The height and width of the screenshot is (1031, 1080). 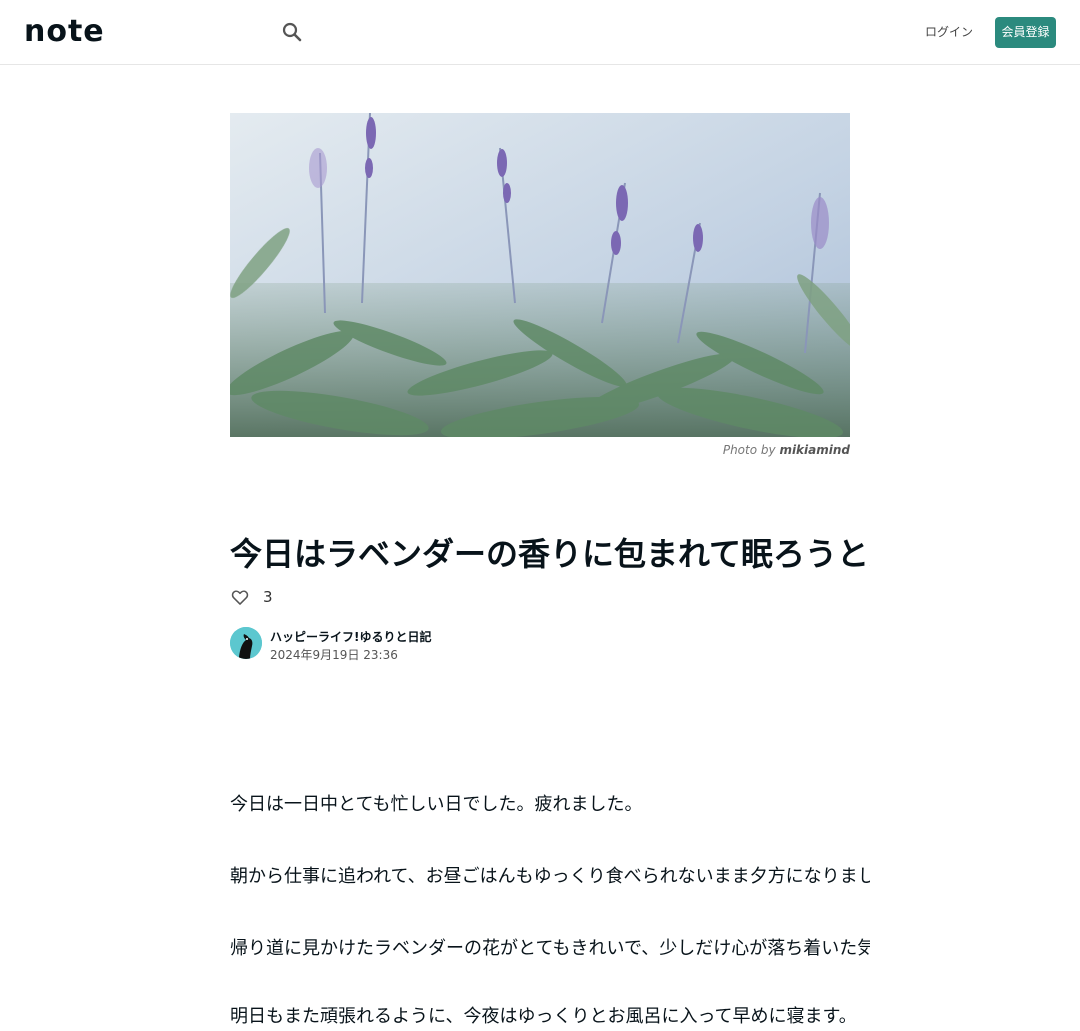 I want to click on paragraph: 明日もまた頑張れるように、今夜はゆっくりとお風呂に入って早めに寝ます。, so click(x=543, y=1016).